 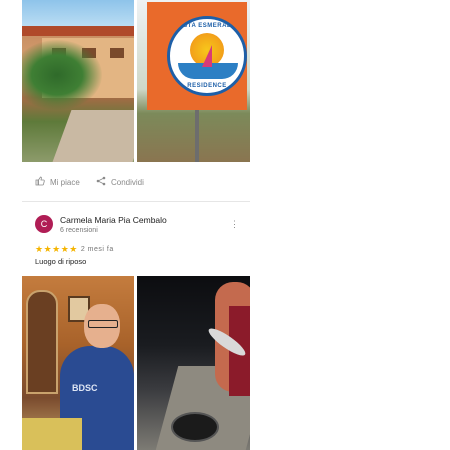 What do you see at coordinates (85, 388) in the screenshot?
I see `shirt-print: BDSC` at bounding box center [85, 388].